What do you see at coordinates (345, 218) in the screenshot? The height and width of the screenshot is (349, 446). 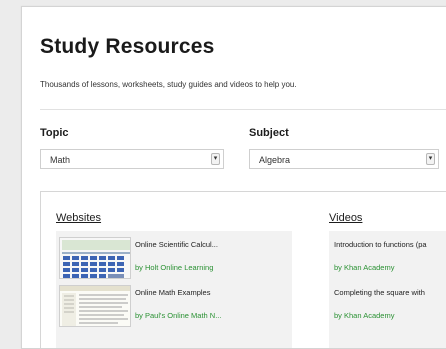 I see `videos-heading: Videos` at bounding box center [345, 218].